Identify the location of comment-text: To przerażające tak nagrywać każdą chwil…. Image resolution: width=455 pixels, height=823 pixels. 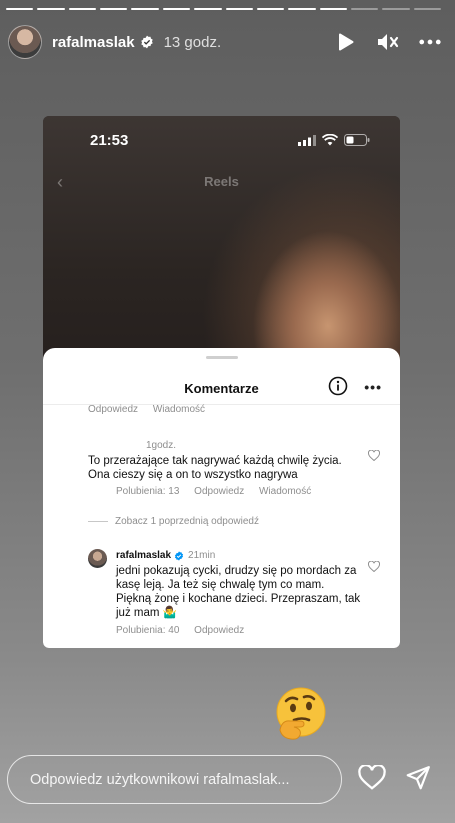
(215, 468).